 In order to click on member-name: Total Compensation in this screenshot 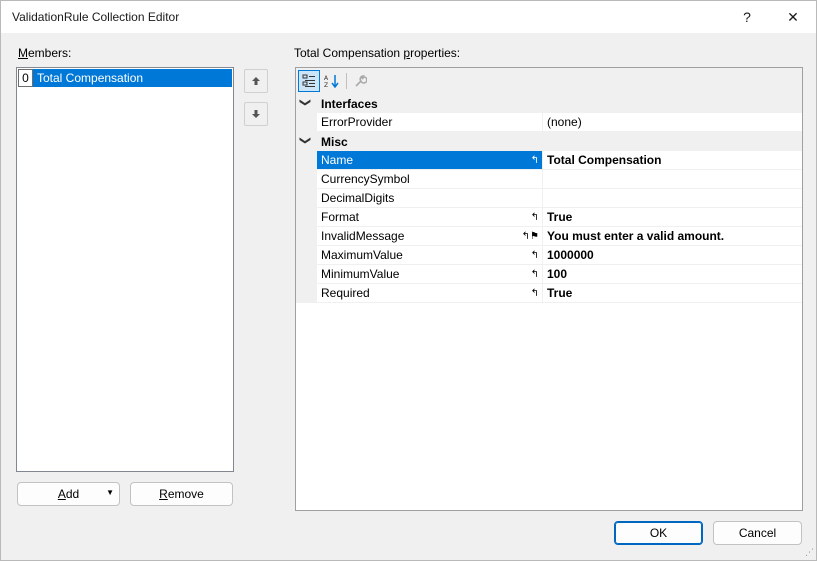, I will do `click(132, 78)`.